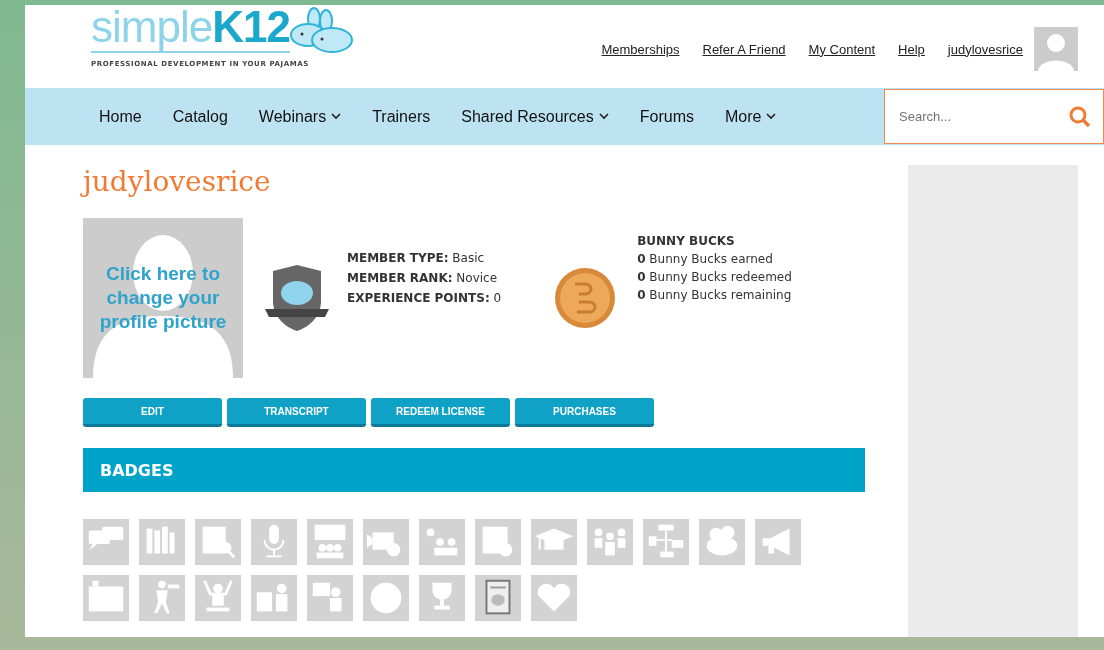 The height and width of the screenshot is (650, 1104). Describe the element at coordinates (162, 542) in the screenshot. I see `books-icon` at that location.